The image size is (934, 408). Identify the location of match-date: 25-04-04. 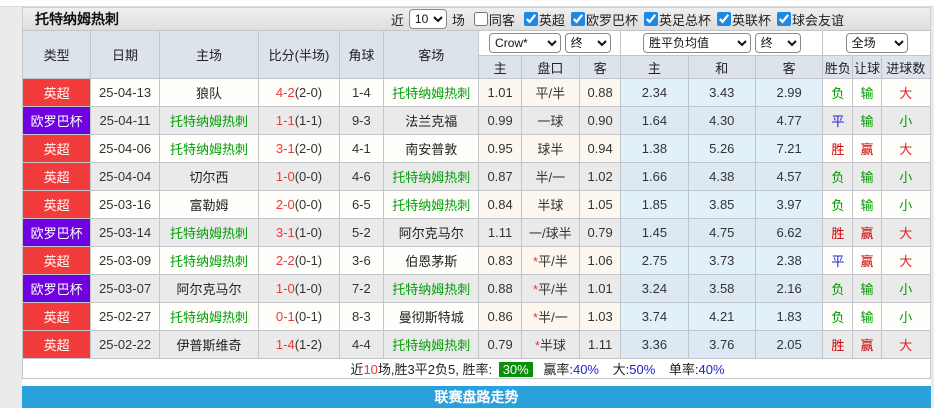
(125, 176).